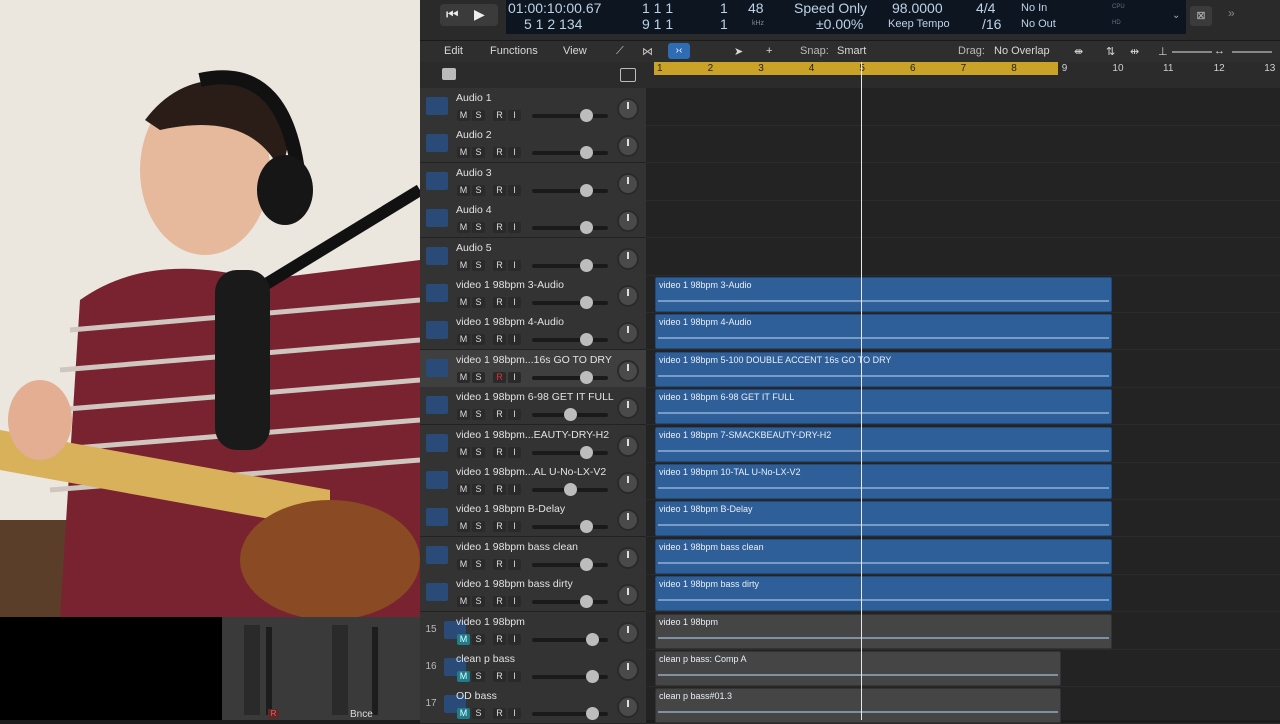 The image size is (1280, 724). I want to click on cycle-region, so click(856, 68).